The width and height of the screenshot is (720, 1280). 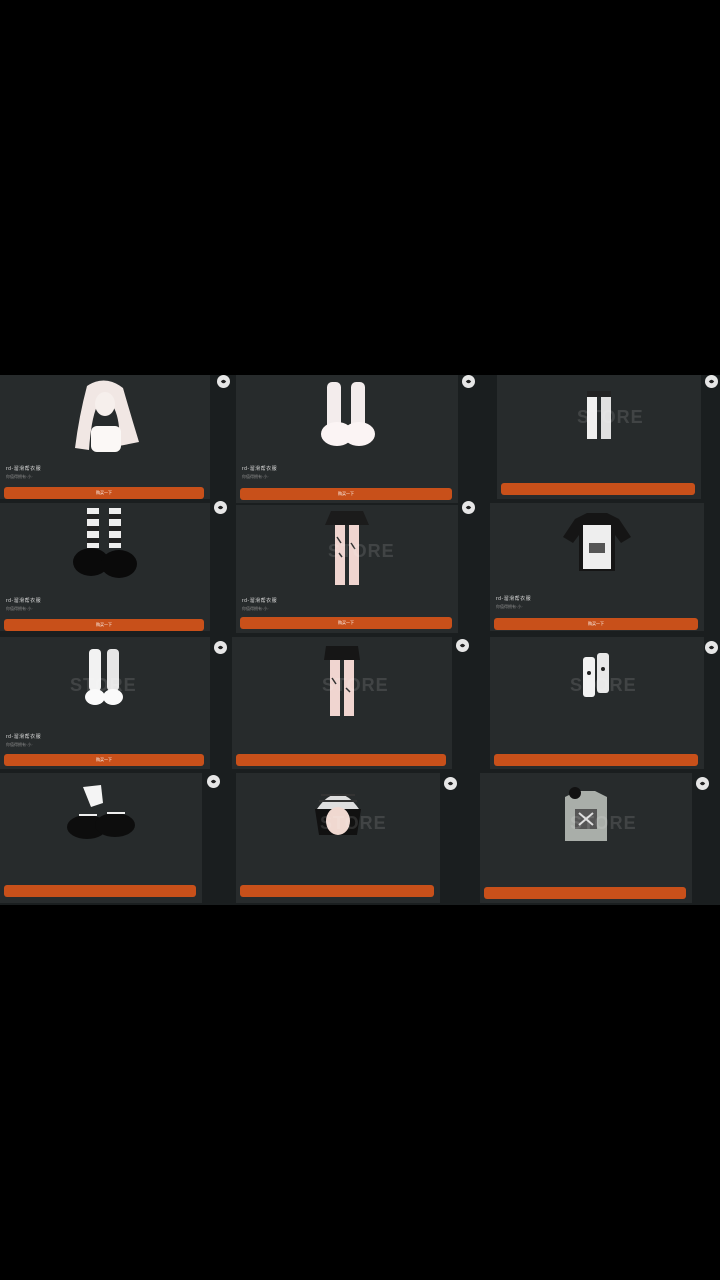 What do you see at coordinates (586, 814) in the screenshot?
I see `graphic-top-icon` at bounding box center [586, 814].